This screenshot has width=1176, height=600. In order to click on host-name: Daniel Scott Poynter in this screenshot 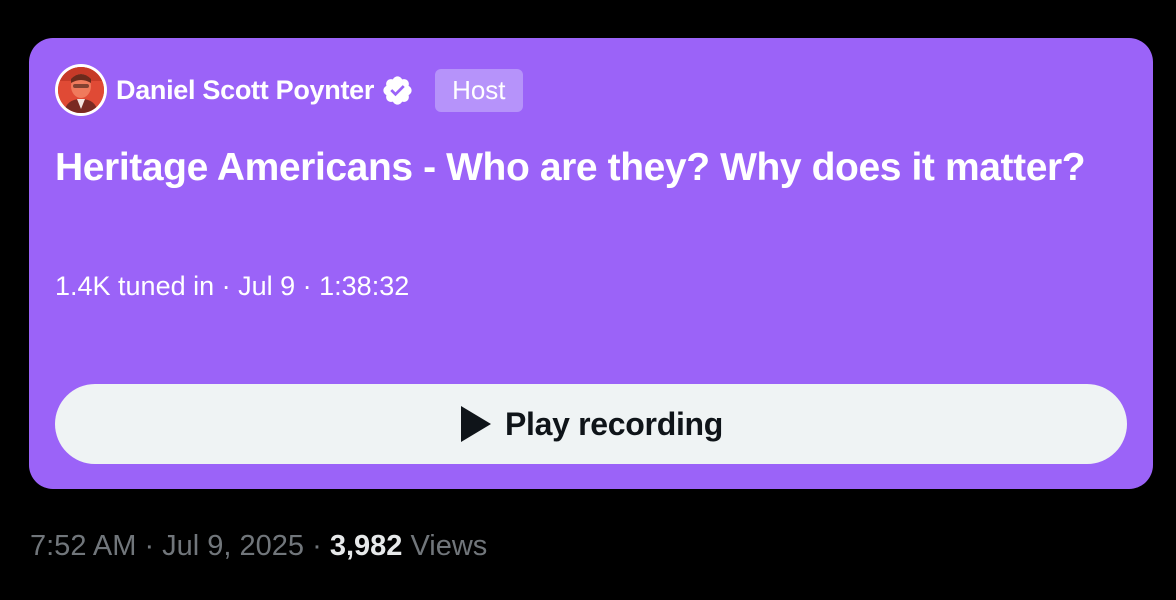, I will do `click(245, 90)`.